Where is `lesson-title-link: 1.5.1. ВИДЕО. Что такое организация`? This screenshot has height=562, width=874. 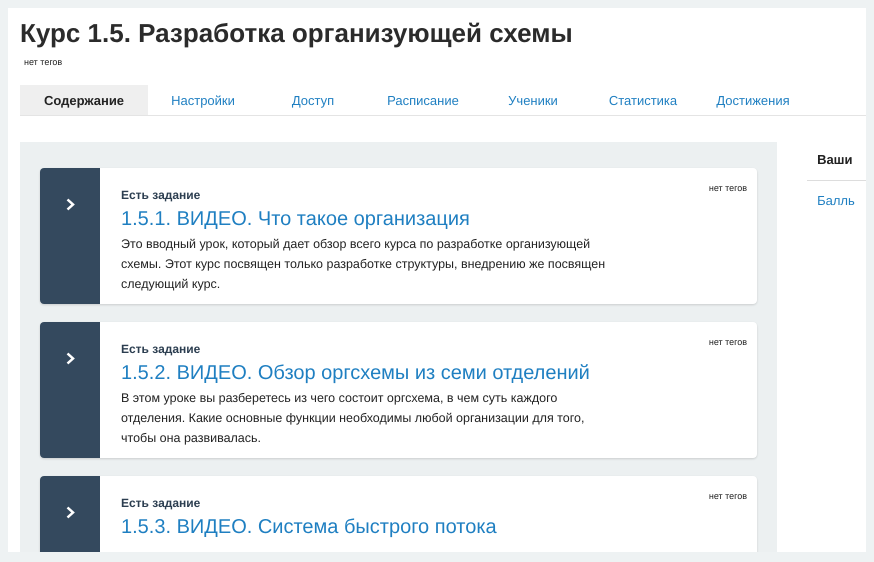
lesson-title-link: 1.5.1. ВИДЕО. Что такое организация is located at coordinates (434, 220).